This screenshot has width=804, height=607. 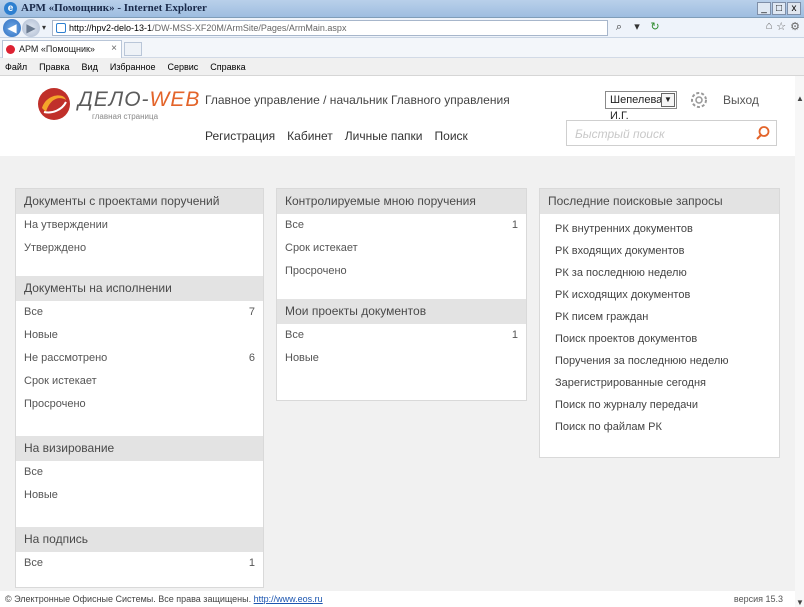 I want to click on section-header: На визирование, so click(x=139, y=448).